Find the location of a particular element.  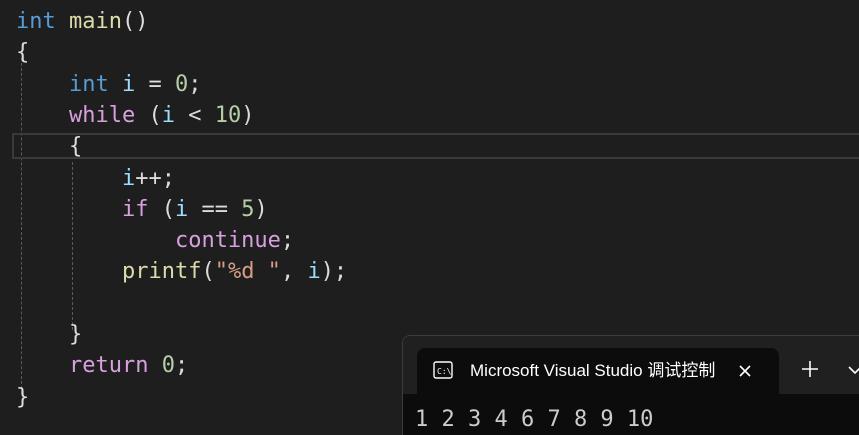

close-icon is located at coordinates (745, 371).